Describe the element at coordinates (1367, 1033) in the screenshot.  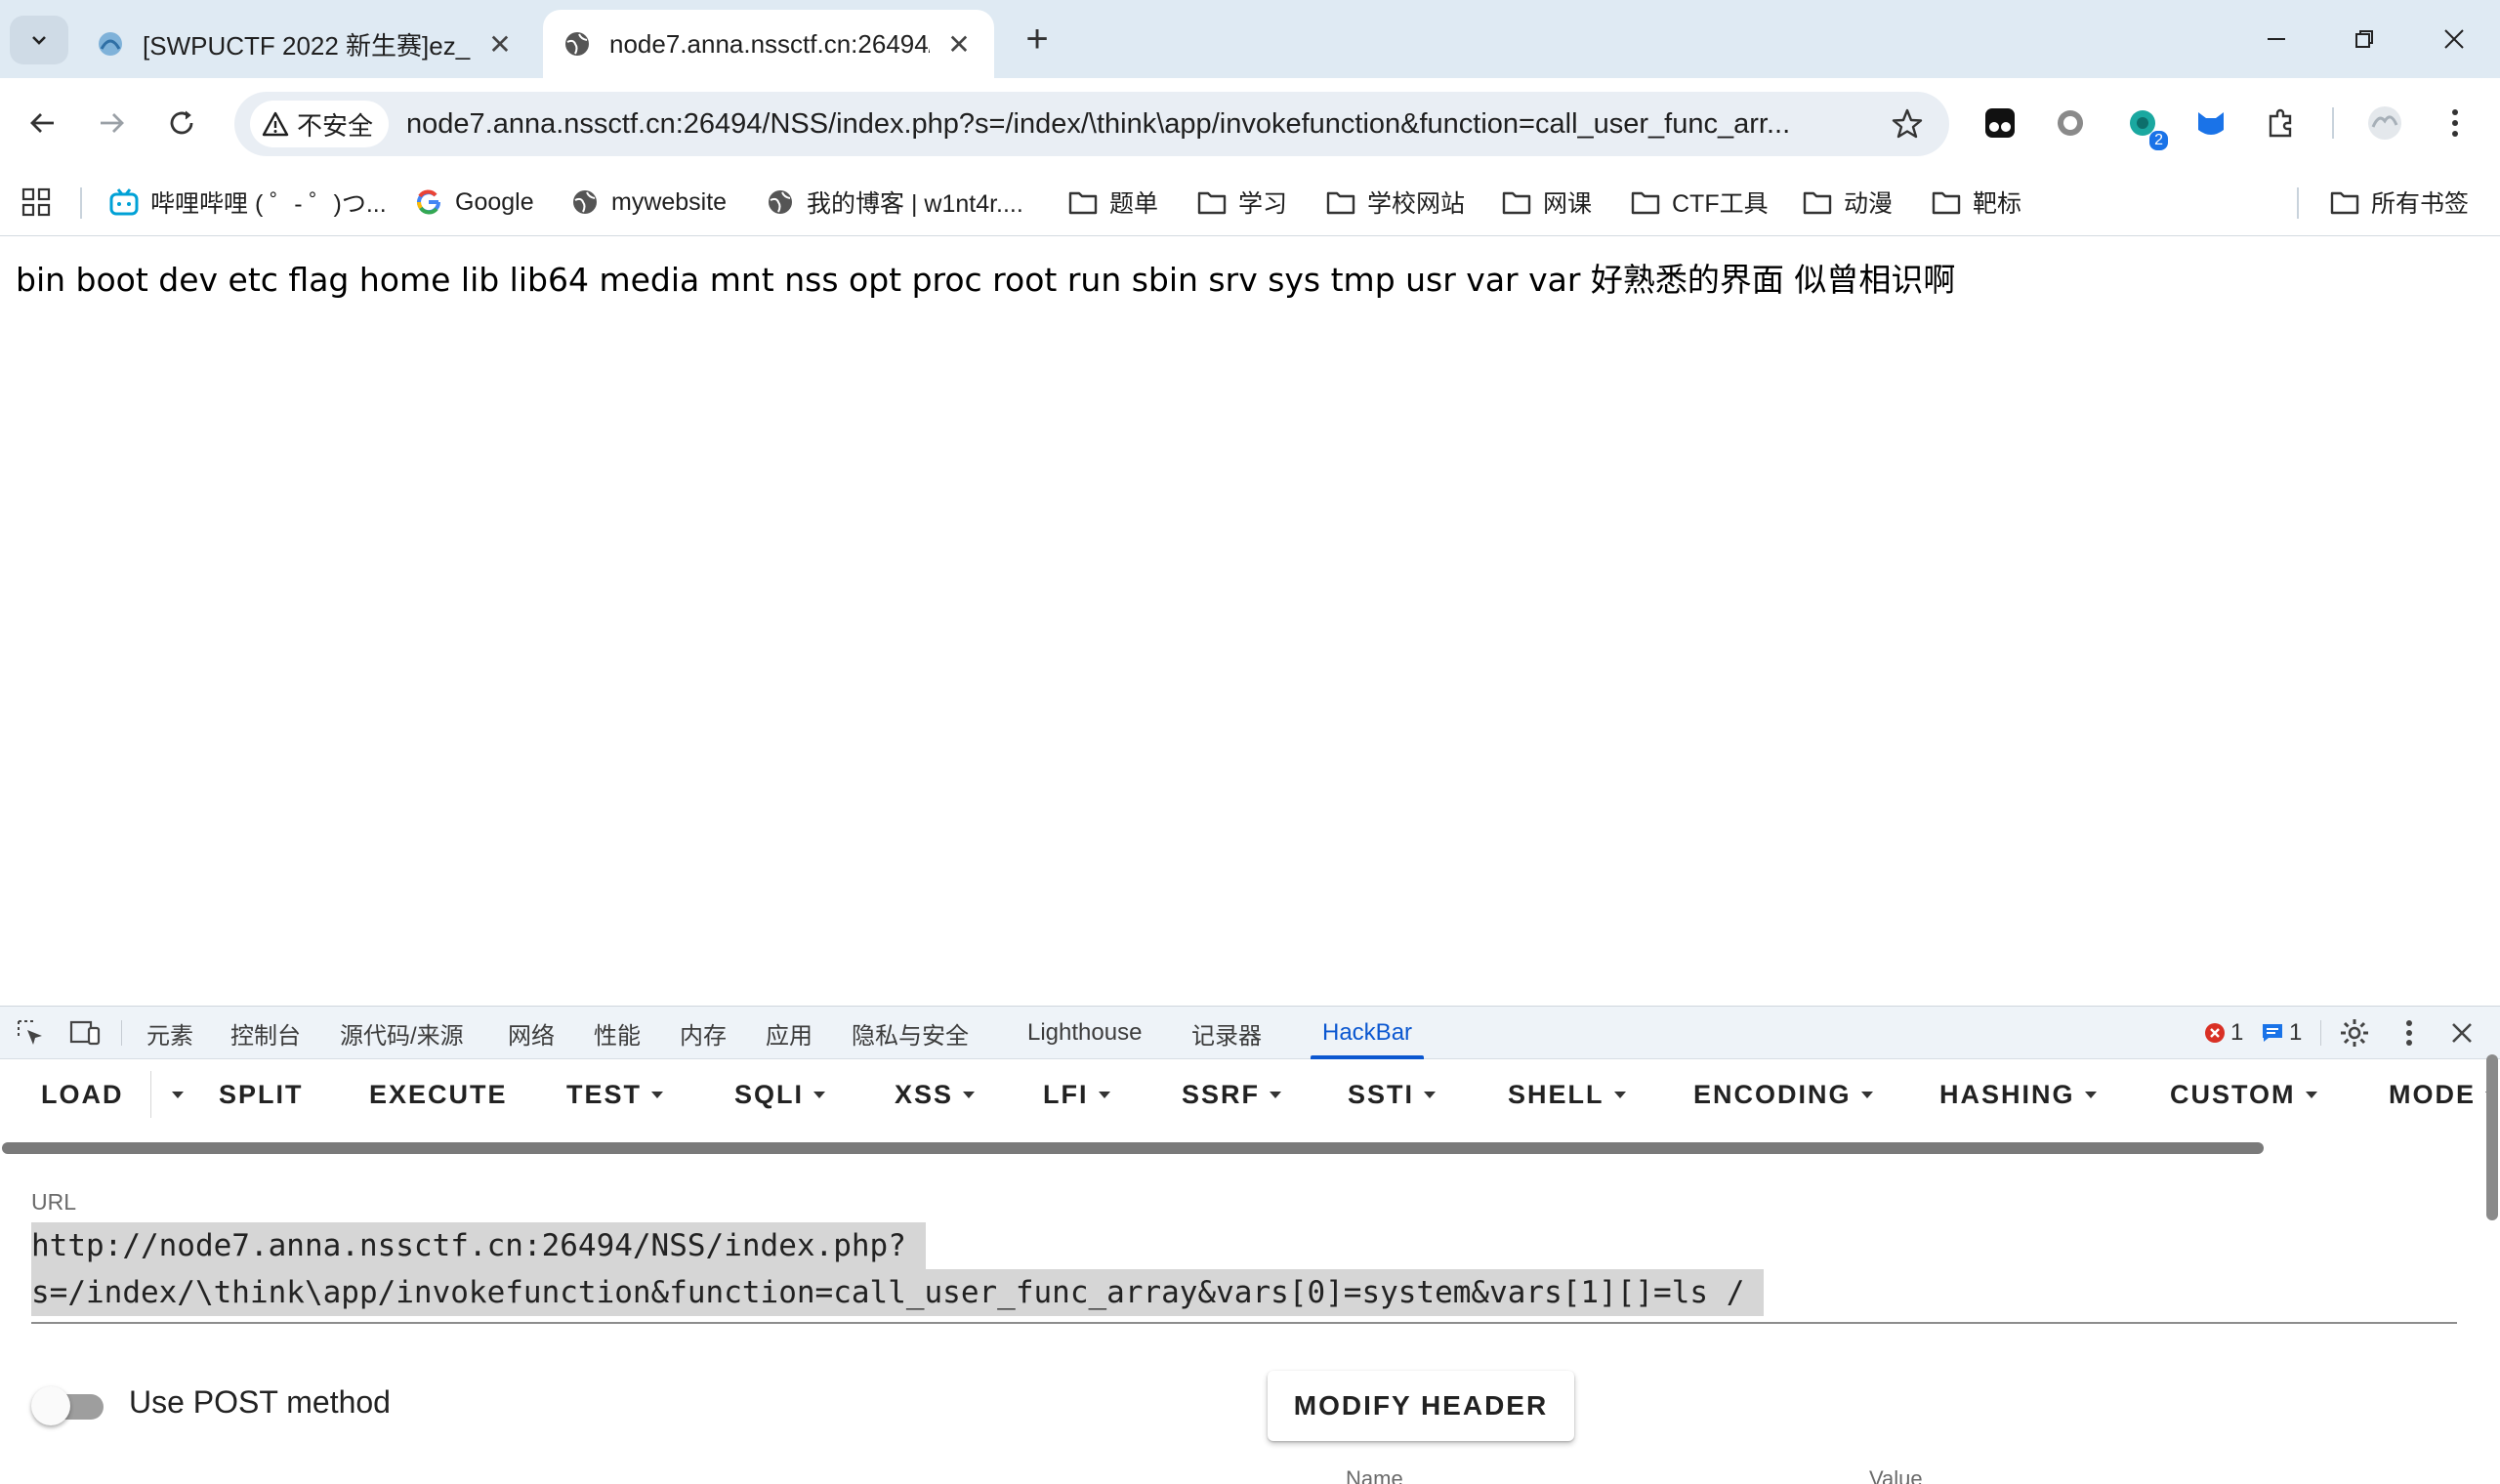
I see `tab-hackbar: HackBar` at that location.